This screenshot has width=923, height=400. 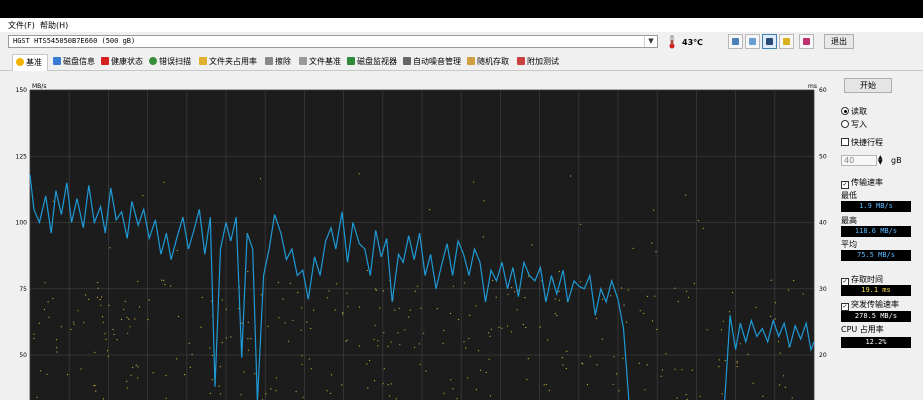 What do you see at coordinates (269, 61) in the screenshot?
I see `eraser-icon` at bounding box center [269, 61].